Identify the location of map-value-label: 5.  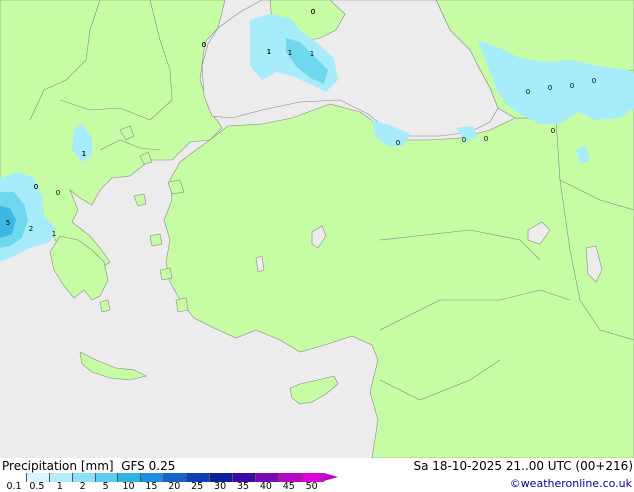
(8, 223).